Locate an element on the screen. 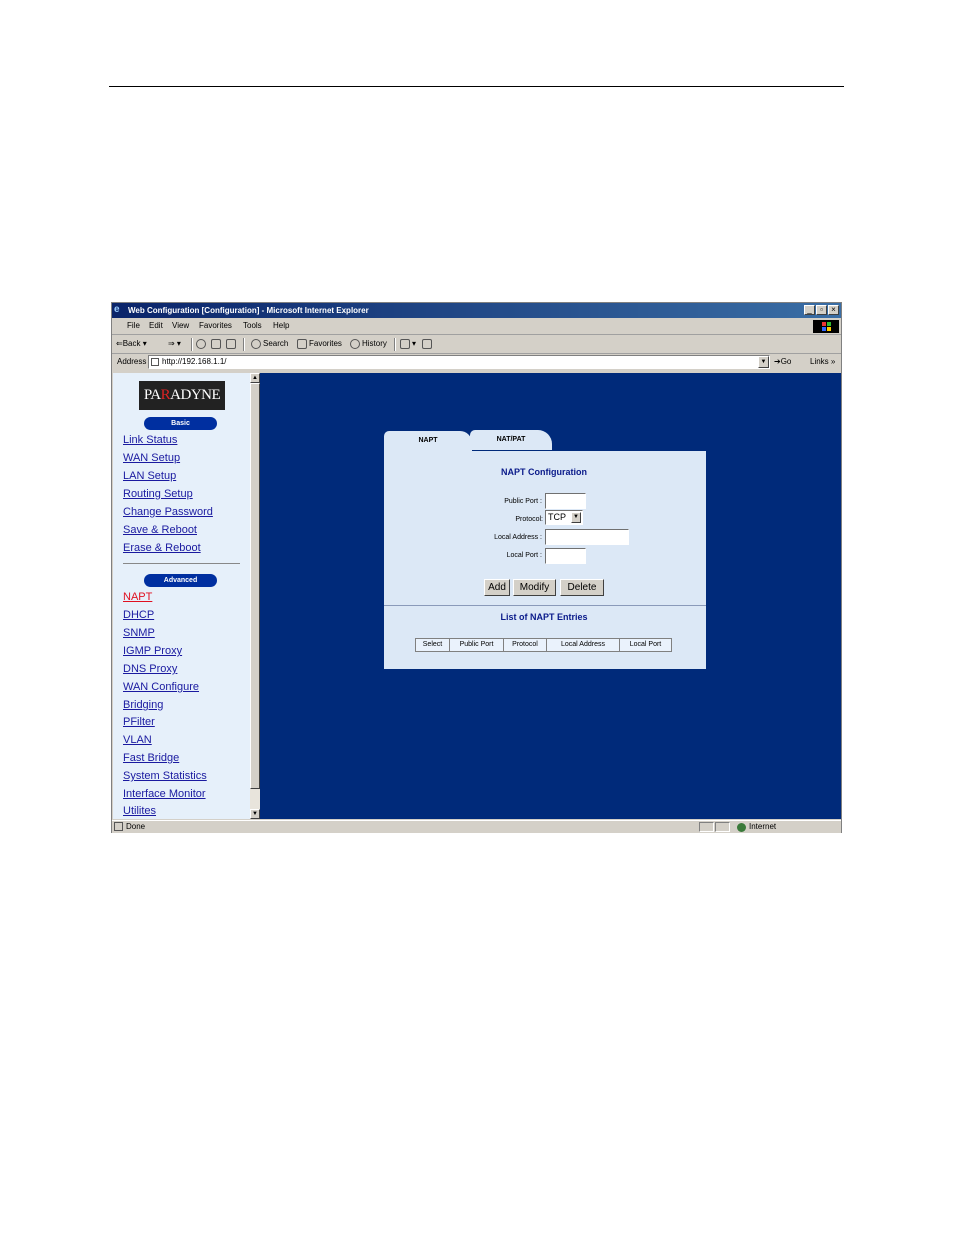 Image resolution: width=954 pixels, height=1235 pixels. column-header-public-port: Public Port is located at coordinates (476, 645).